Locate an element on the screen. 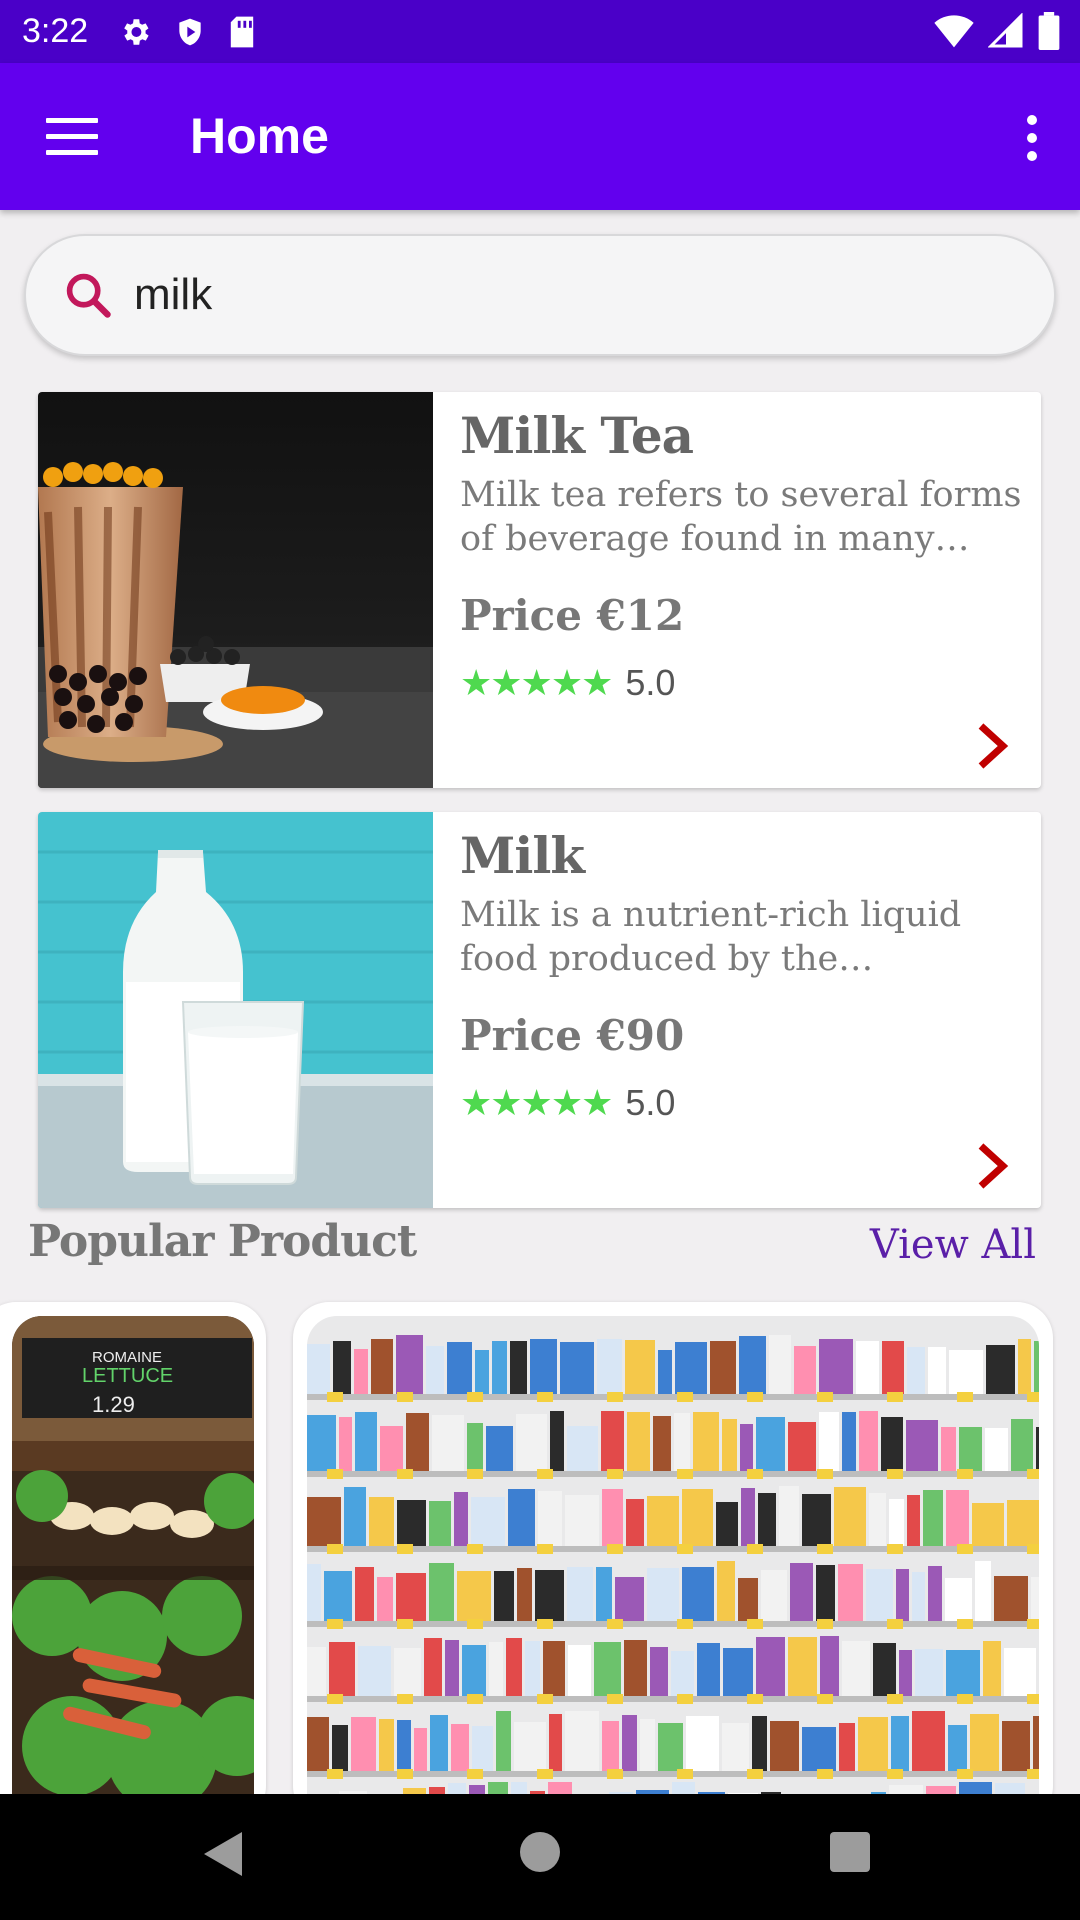 This screenshot has height=1920, width=1080. view-all-link: View All is located at coordinates (953, 1245).